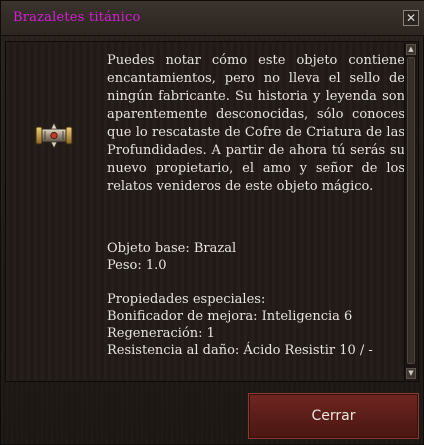 This screenshot has width=424, height=445. Describe the element at coordinates (411, 373) in the screenshot. I see `scroll-down-arrow-icon: ▼` at that location.